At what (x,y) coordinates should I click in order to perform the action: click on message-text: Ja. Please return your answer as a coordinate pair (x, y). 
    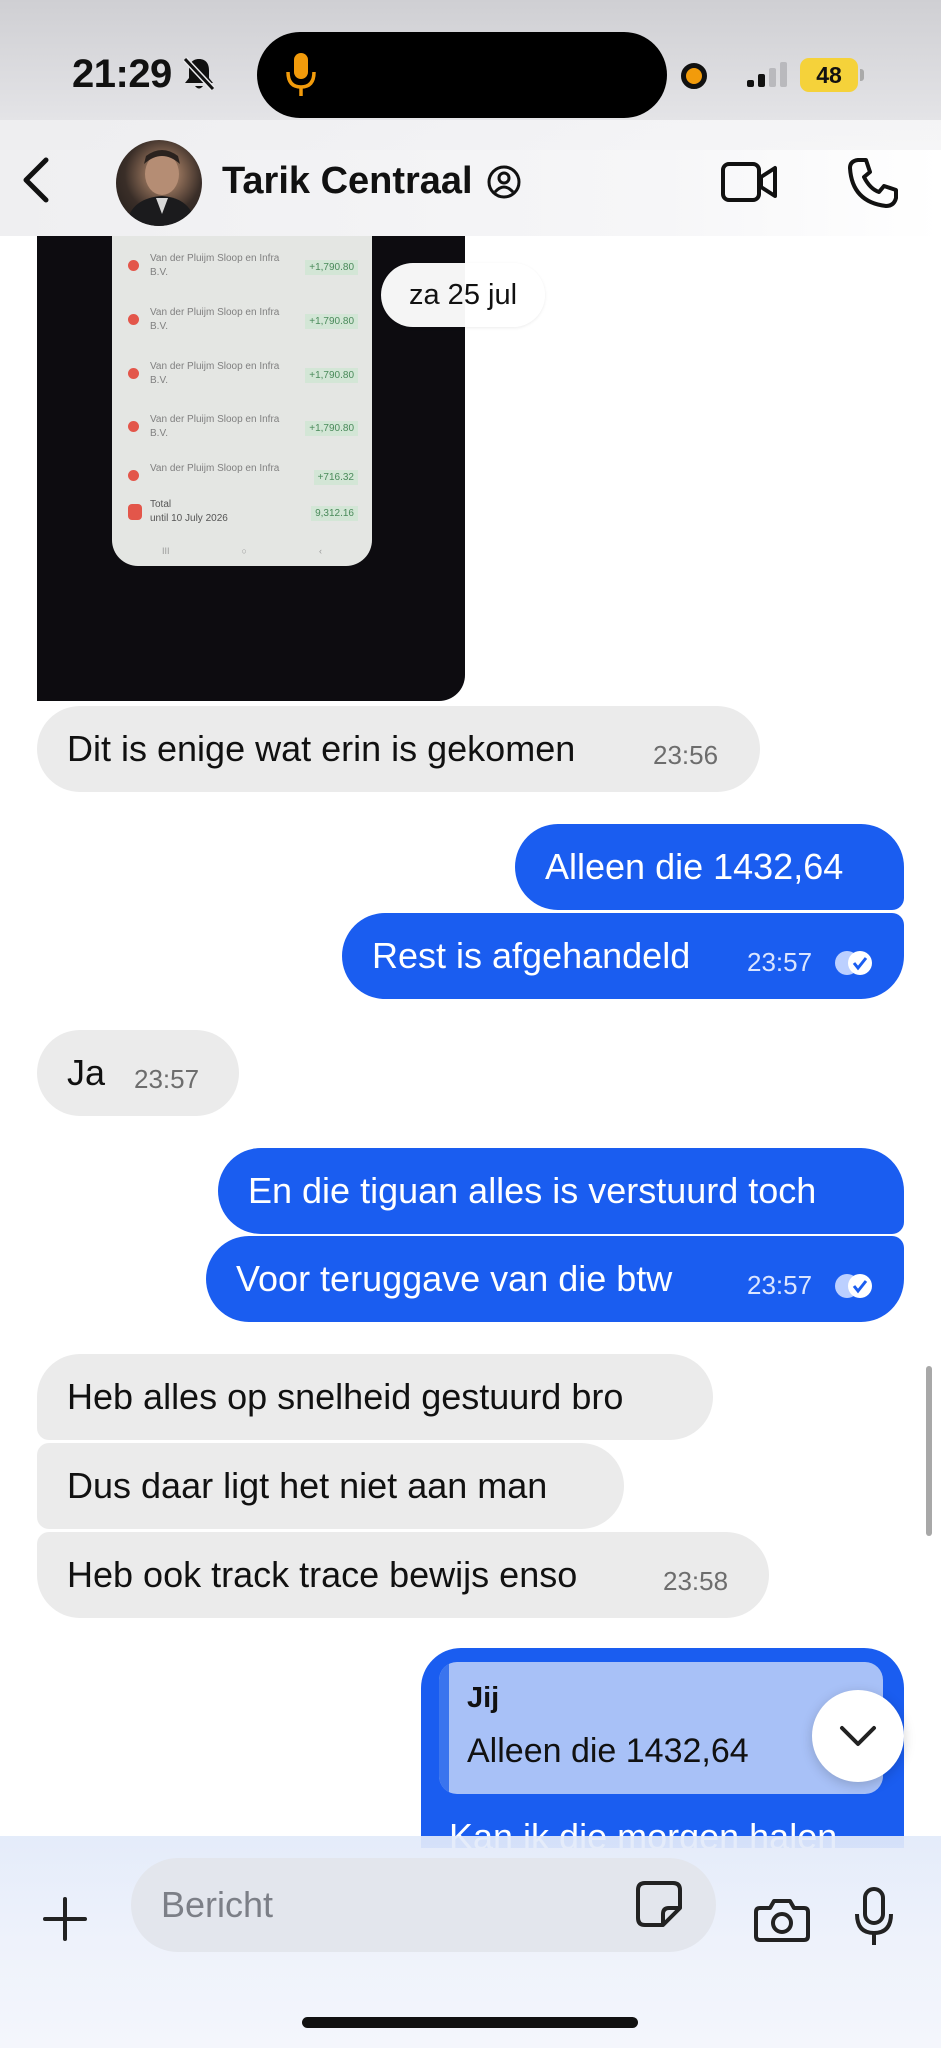
    Looking at the image, I should click on (86, 1072).